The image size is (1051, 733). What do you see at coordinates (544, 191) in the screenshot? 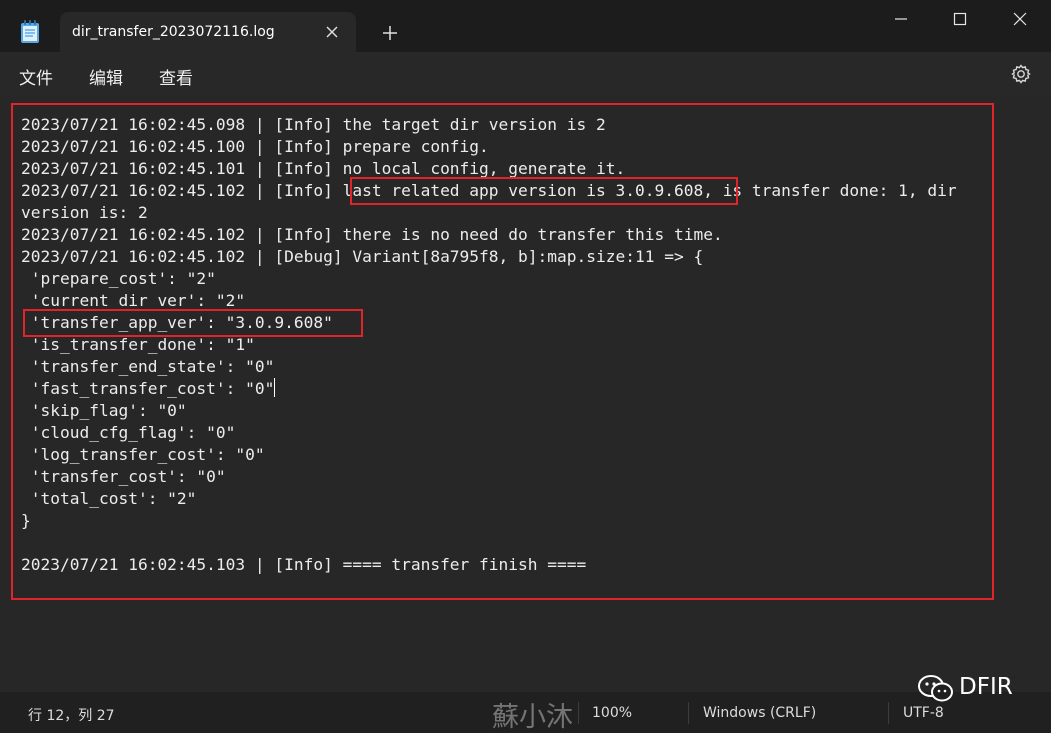
I see `highlight-box-app-version` at bounding box center [544, 191].